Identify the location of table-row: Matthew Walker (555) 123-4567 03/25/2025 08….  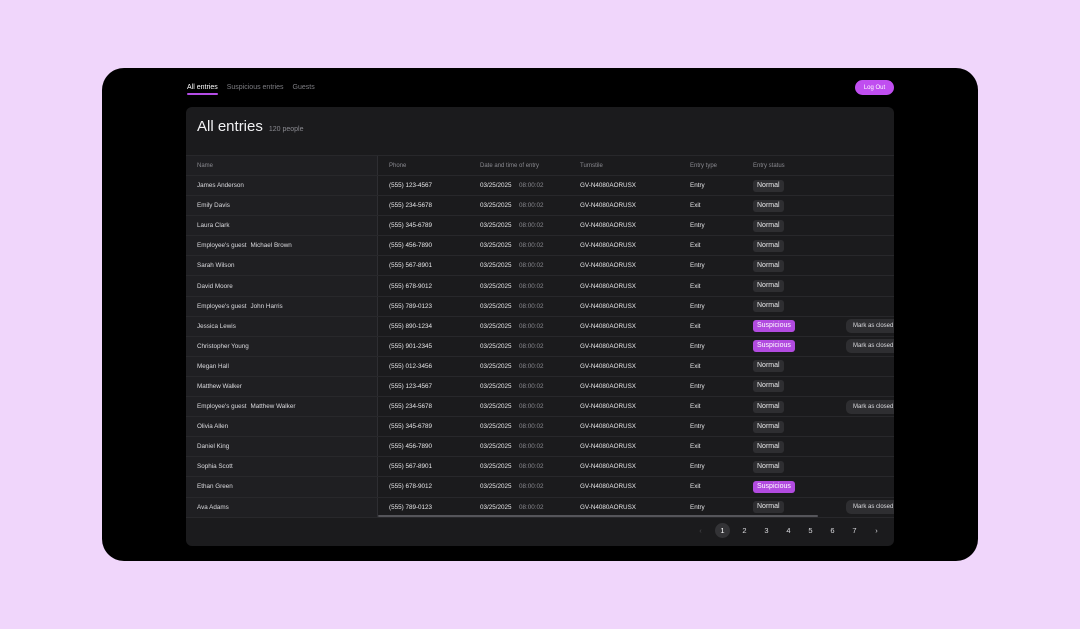
(540, 387).